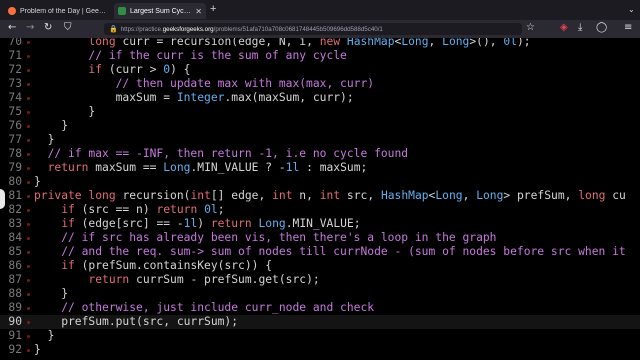  Describe the element at coordinates (15, 223) in the screenshot. I see `line-number: 83` at that location.